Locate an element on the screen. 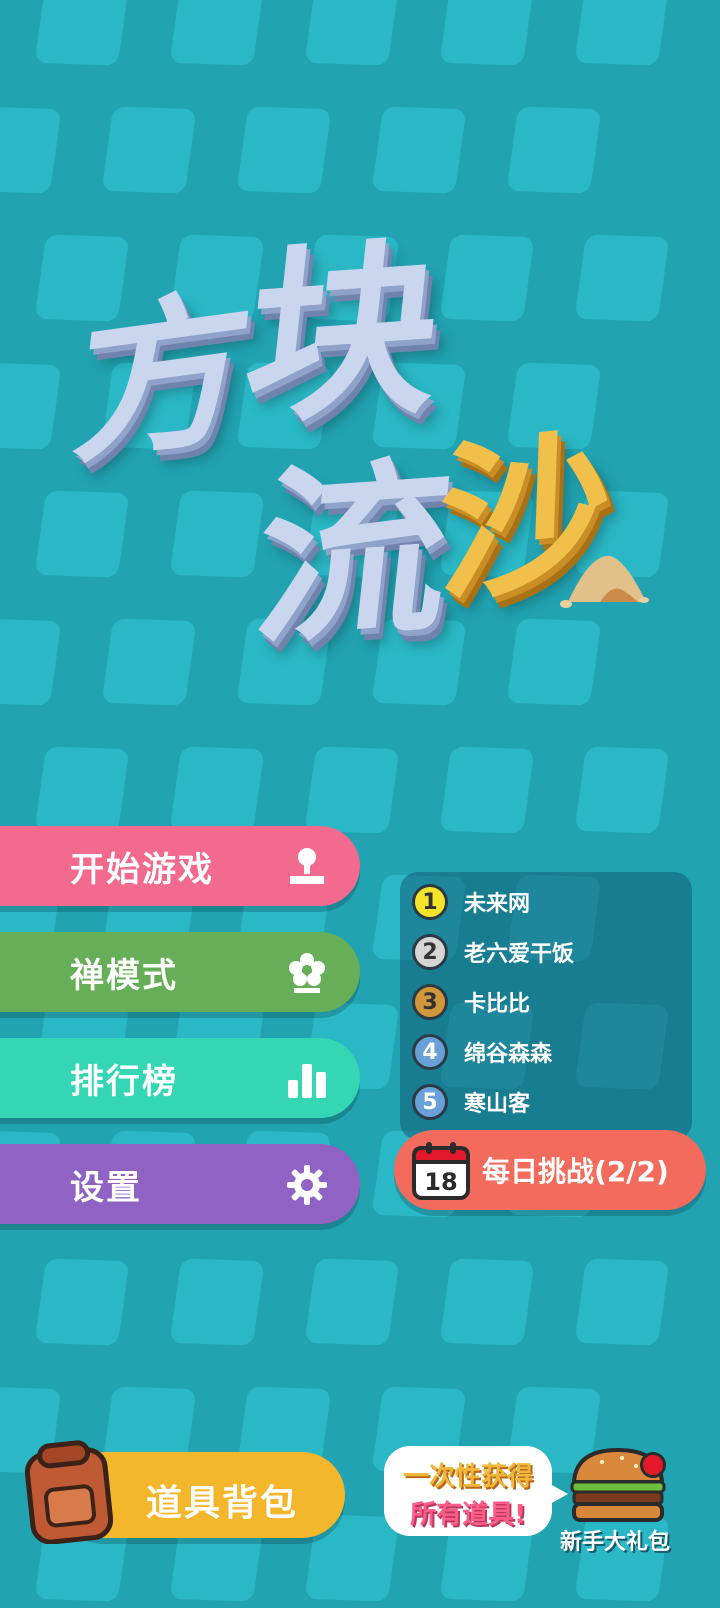  start-game-label: 开始游戏 is located at coordinates (142, 869).